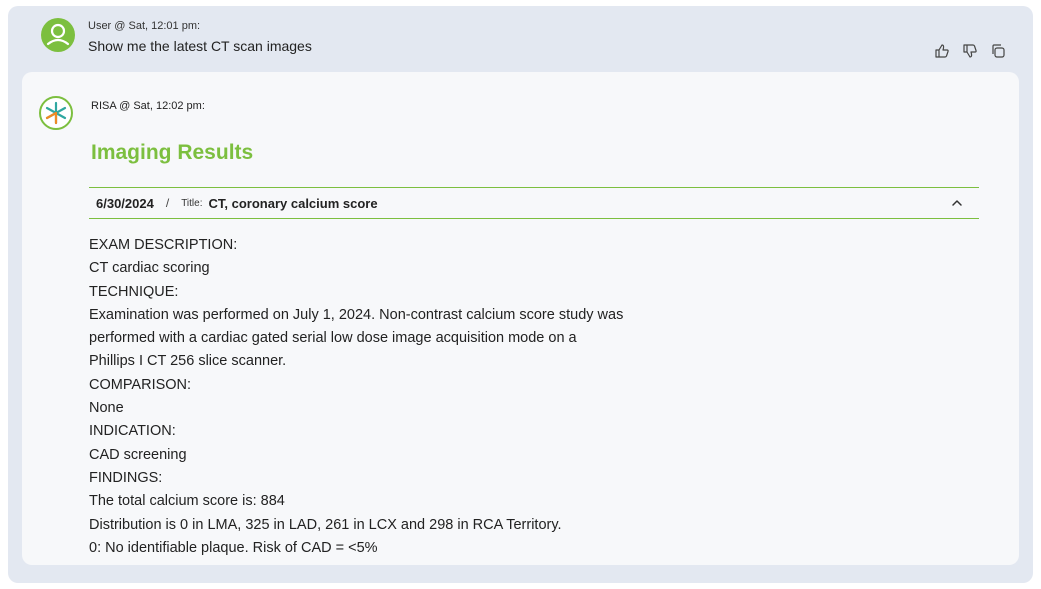 The image size is (1041, 589). I want to click on report-line: CAD screening, so click(138, 454).